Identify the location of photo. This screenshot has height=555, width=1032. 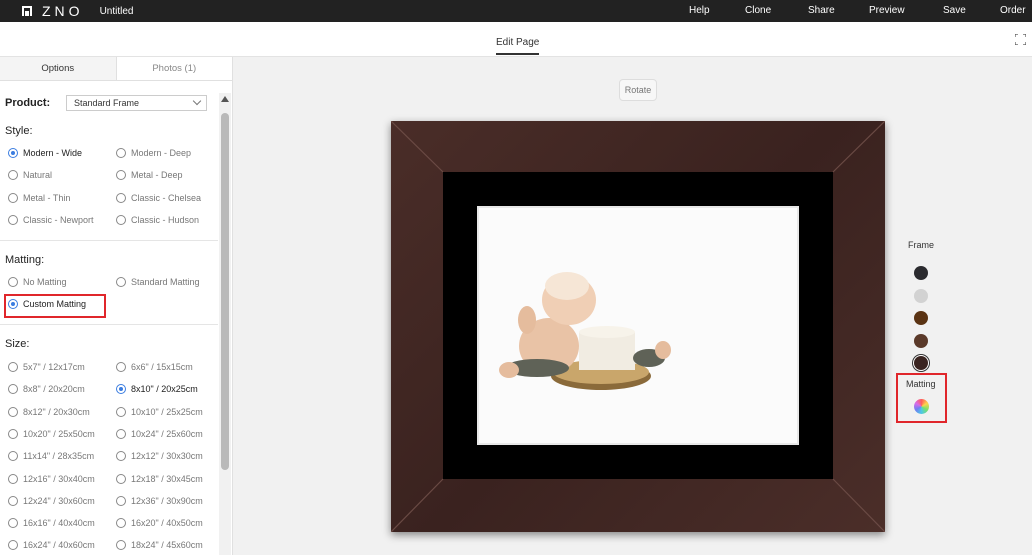
(638, 325).